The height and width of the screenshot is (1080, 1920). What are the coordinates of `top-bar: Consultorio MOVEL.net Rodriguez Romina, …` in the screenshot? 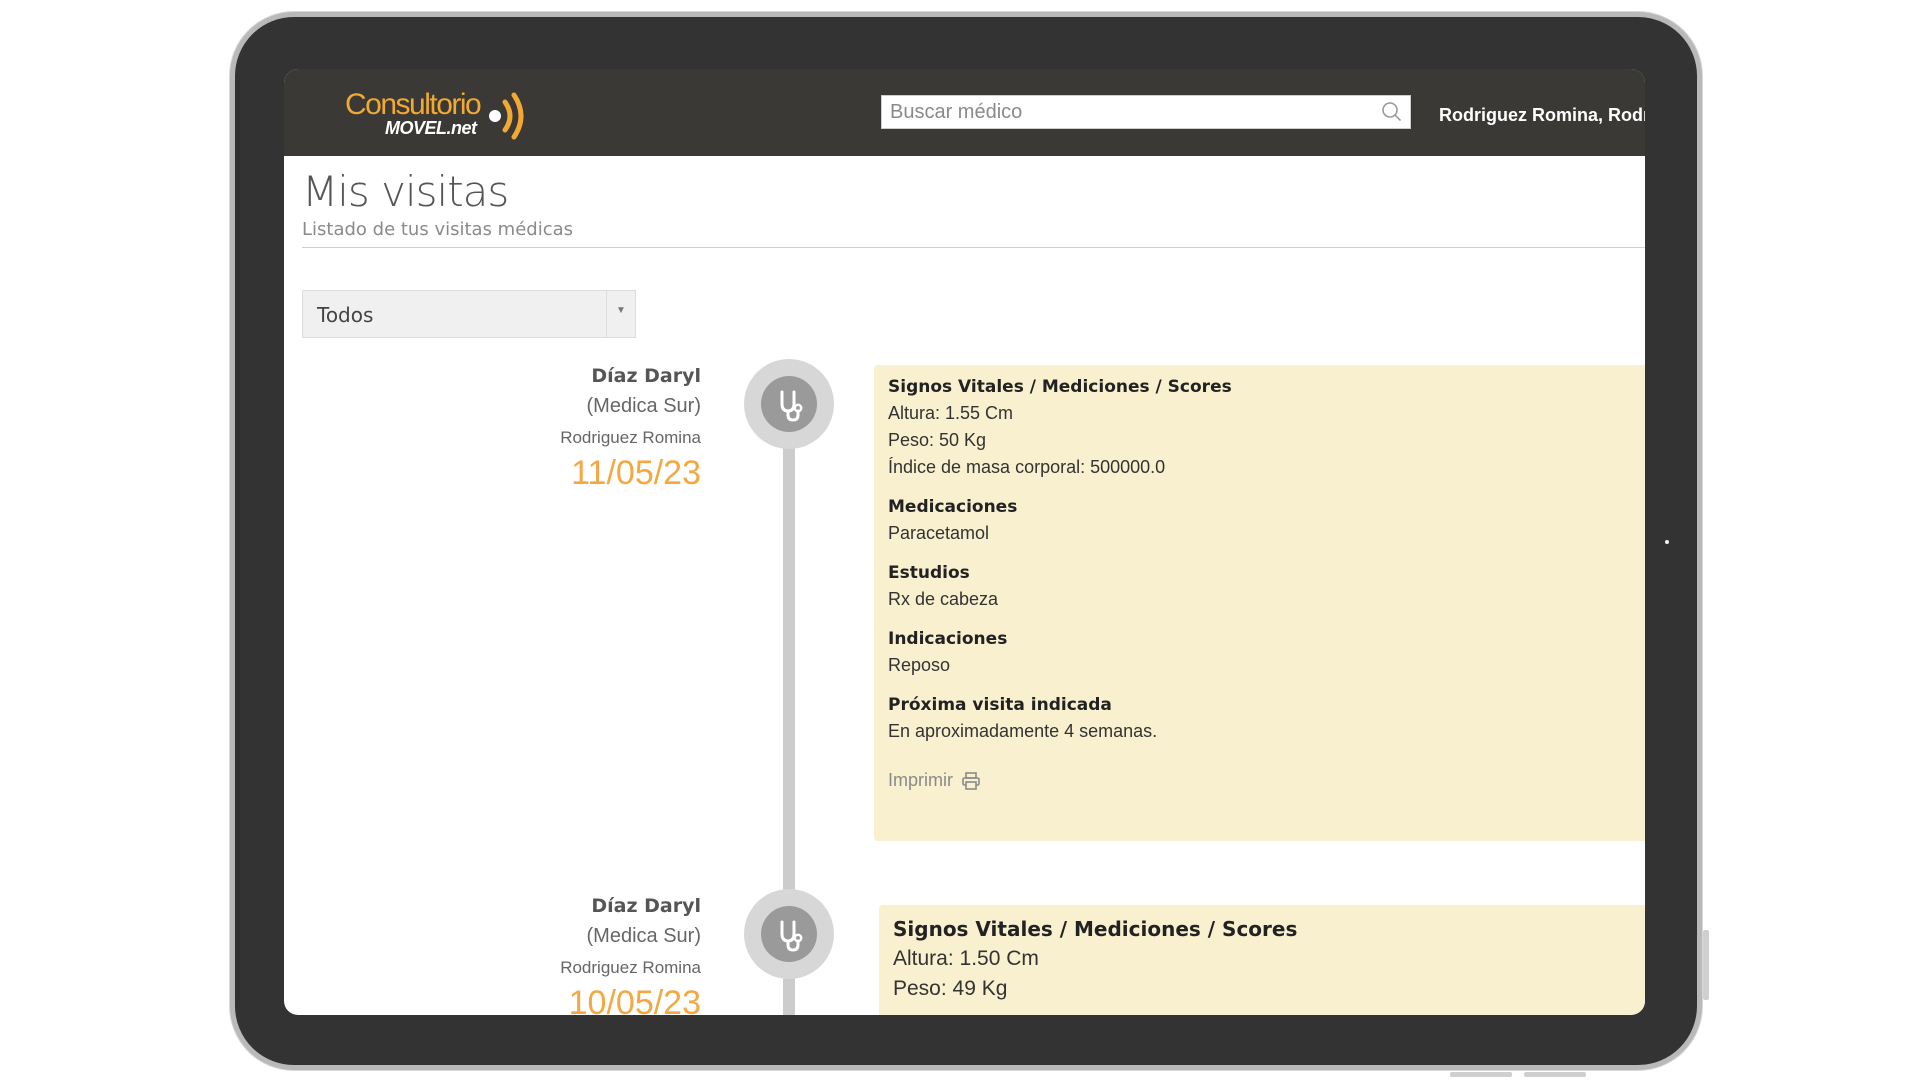 It's located at (964, 112).